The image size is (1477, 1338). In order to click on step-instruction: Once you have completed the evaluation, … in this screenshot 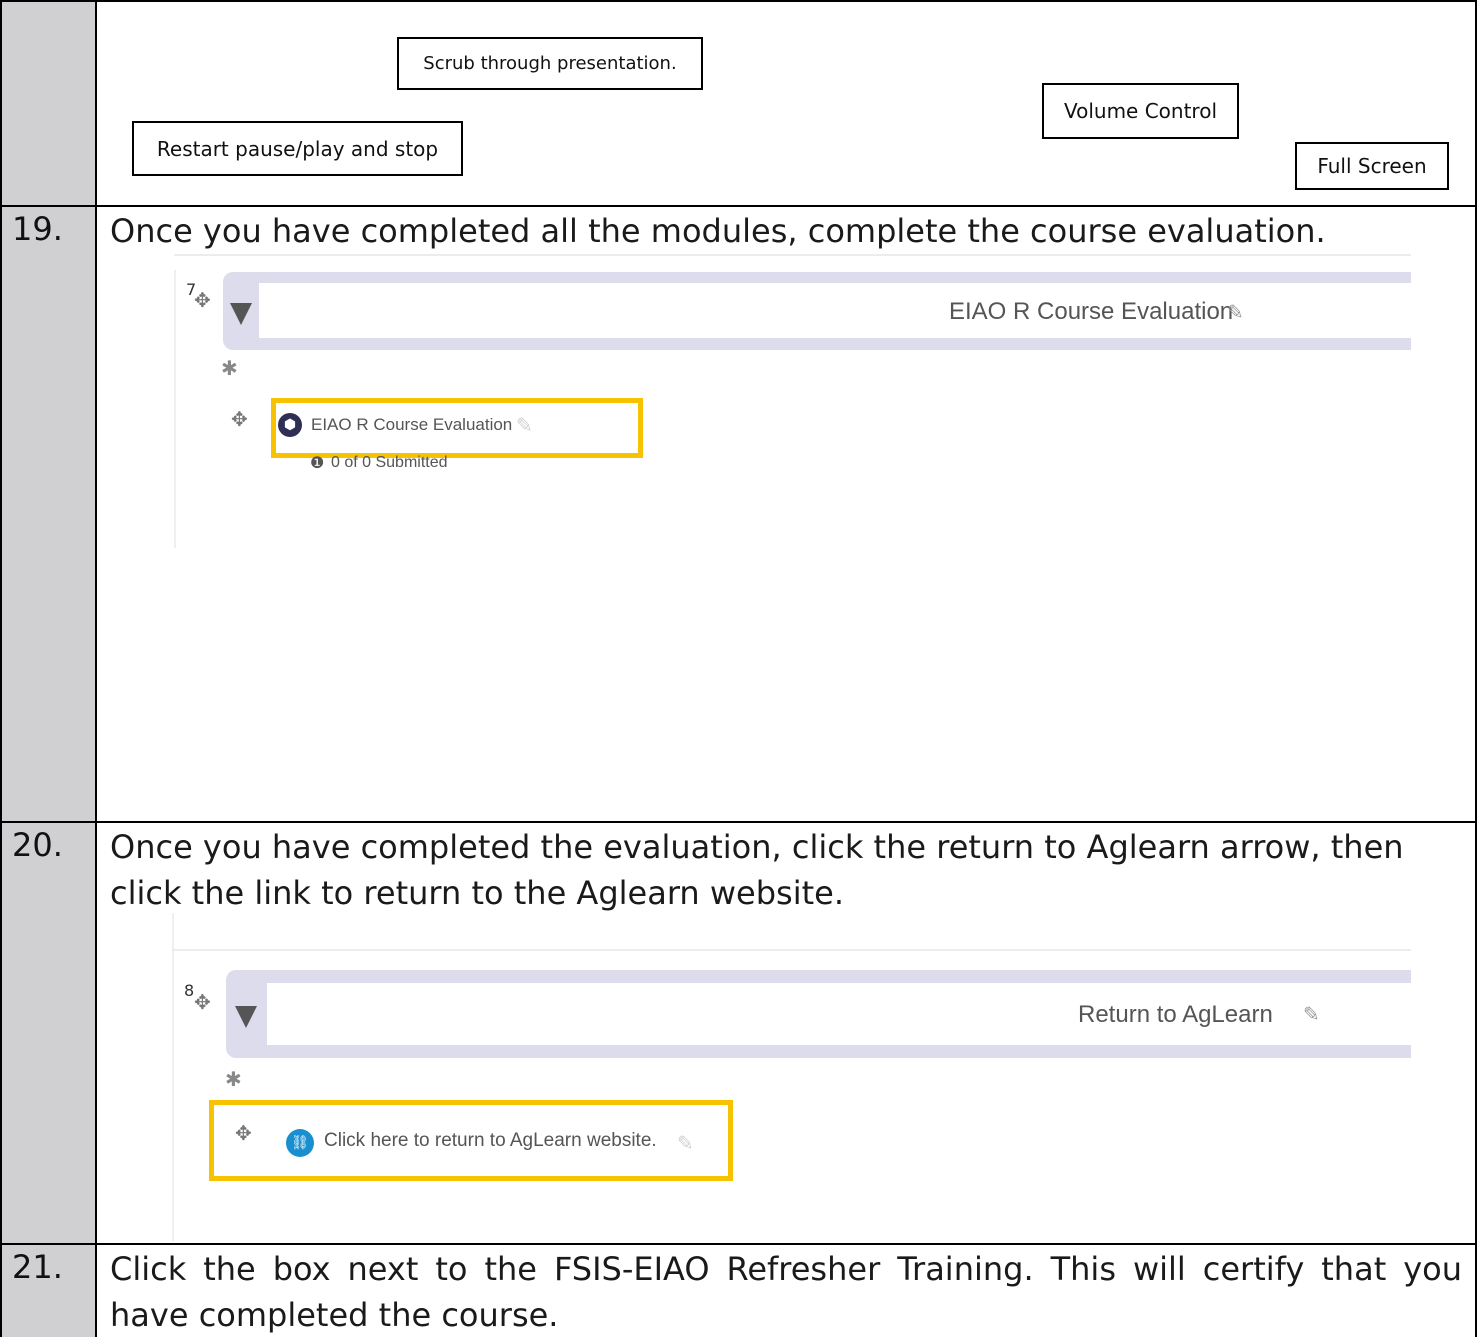, I will do `click(757, 870)`.